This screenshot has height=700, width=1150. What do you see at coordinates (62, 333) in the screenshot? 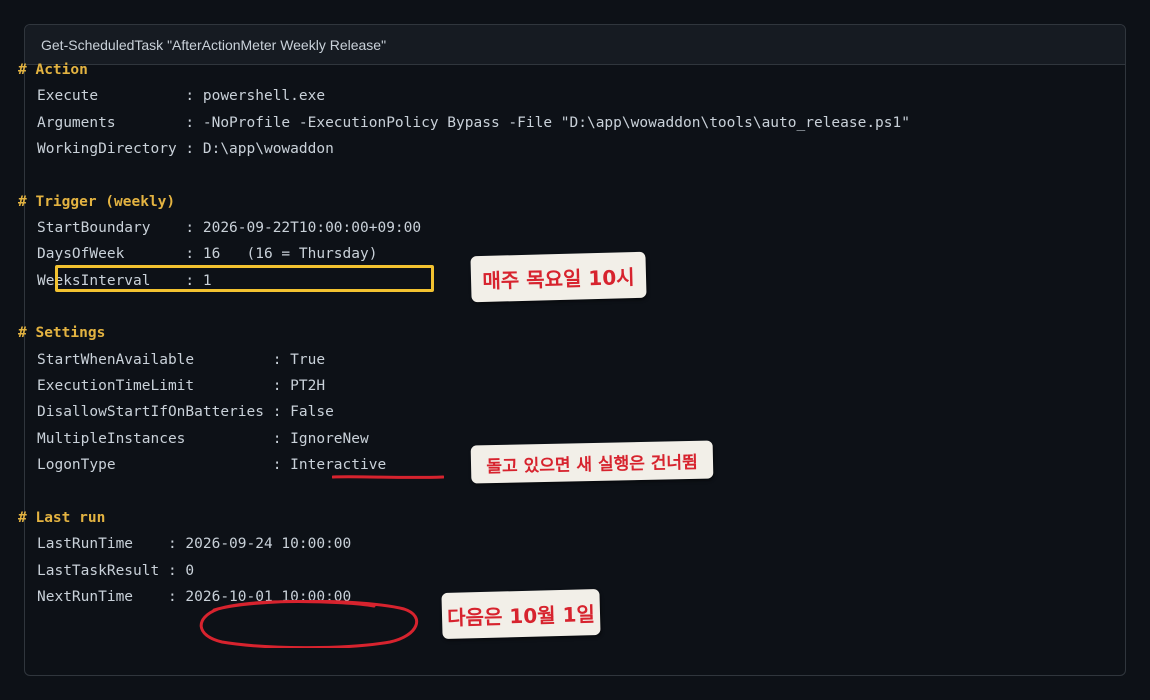
I see `section-comment: # Settings` at bounding box center [62, 333].